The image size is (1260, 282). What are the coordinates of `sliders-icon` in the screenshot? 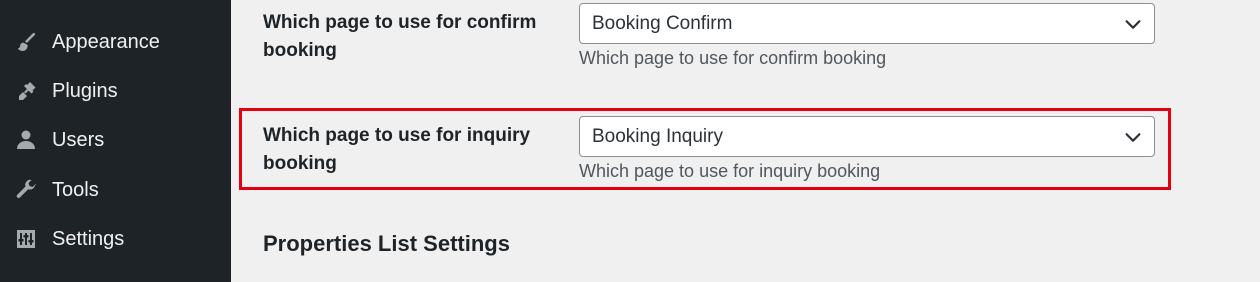 It's located at (26, 239).